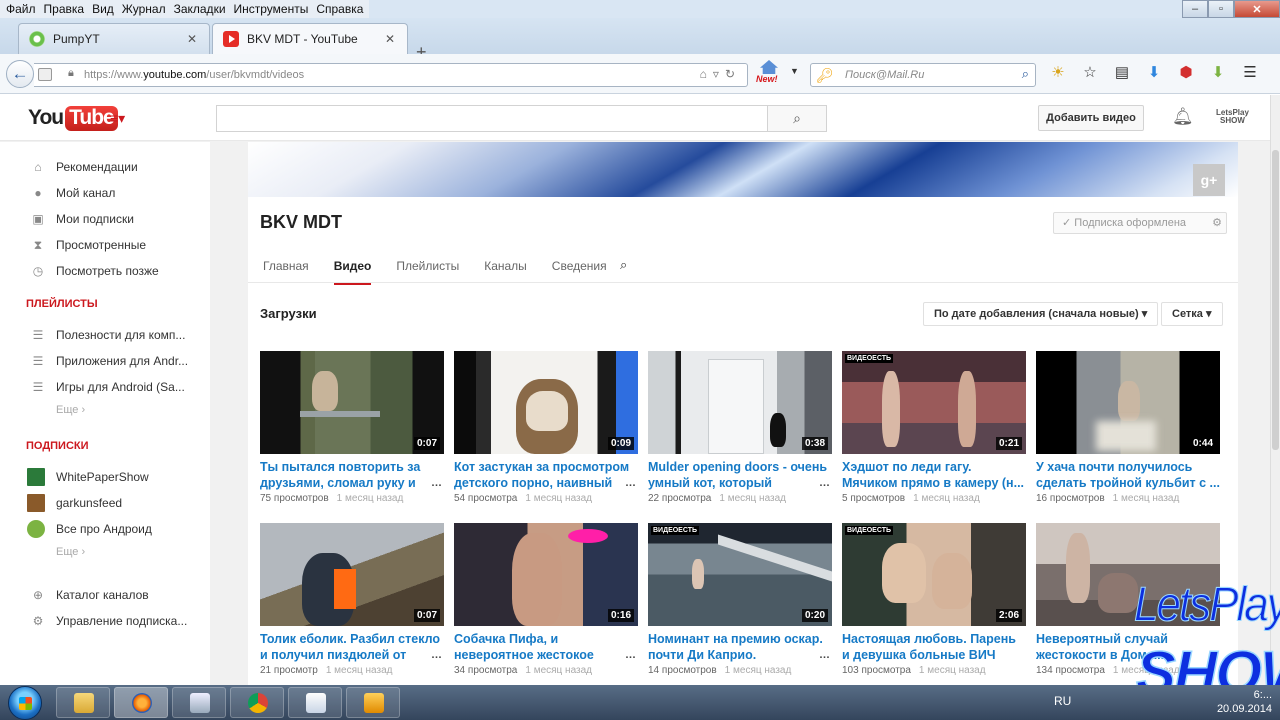  Describe the element at coordinates (1090, 73) in the screenshot. I see `bookmark-star-icon: ☆` at that location.